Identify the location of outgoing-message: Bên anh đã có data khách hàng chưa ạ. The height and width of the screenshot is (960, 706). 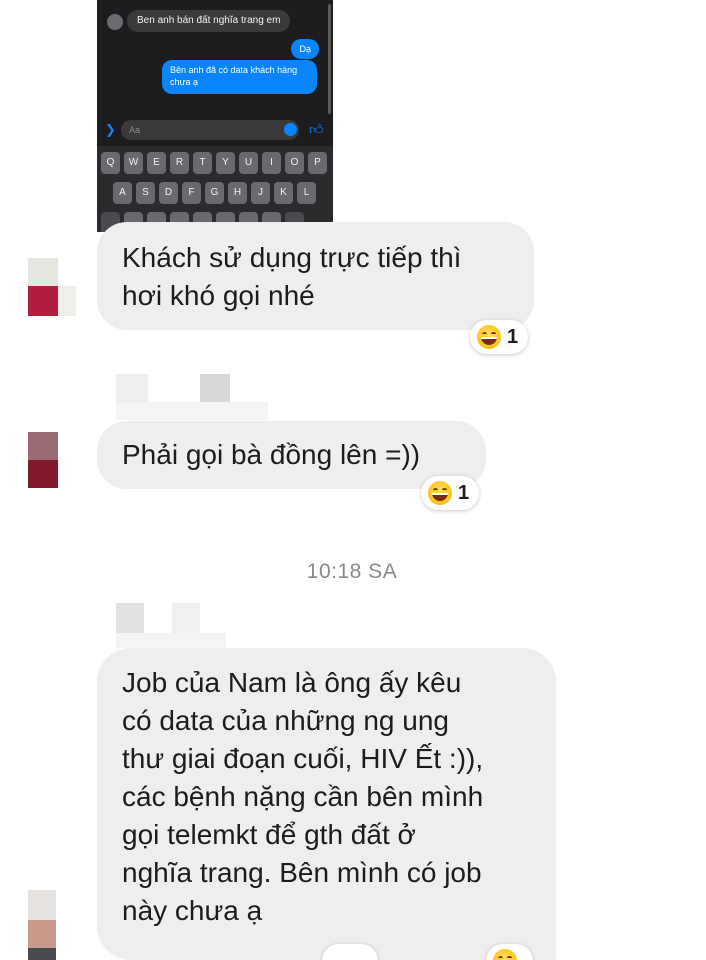
(239, 77).